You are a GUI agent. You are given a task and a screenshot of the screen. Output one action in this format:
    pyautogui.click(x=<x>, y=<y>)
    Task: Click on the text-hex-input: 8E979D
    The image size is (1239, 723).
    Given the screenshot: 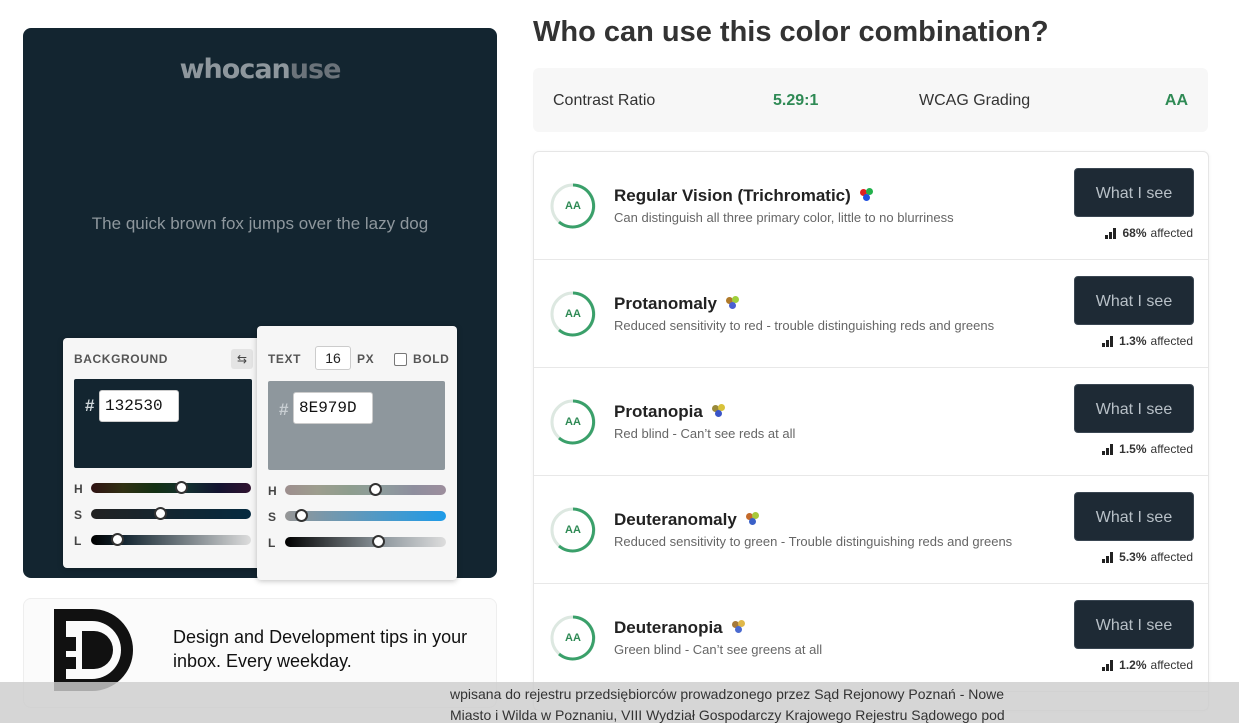 What is the action you would take?
    pyautogui.click(x=333, y=408)
    